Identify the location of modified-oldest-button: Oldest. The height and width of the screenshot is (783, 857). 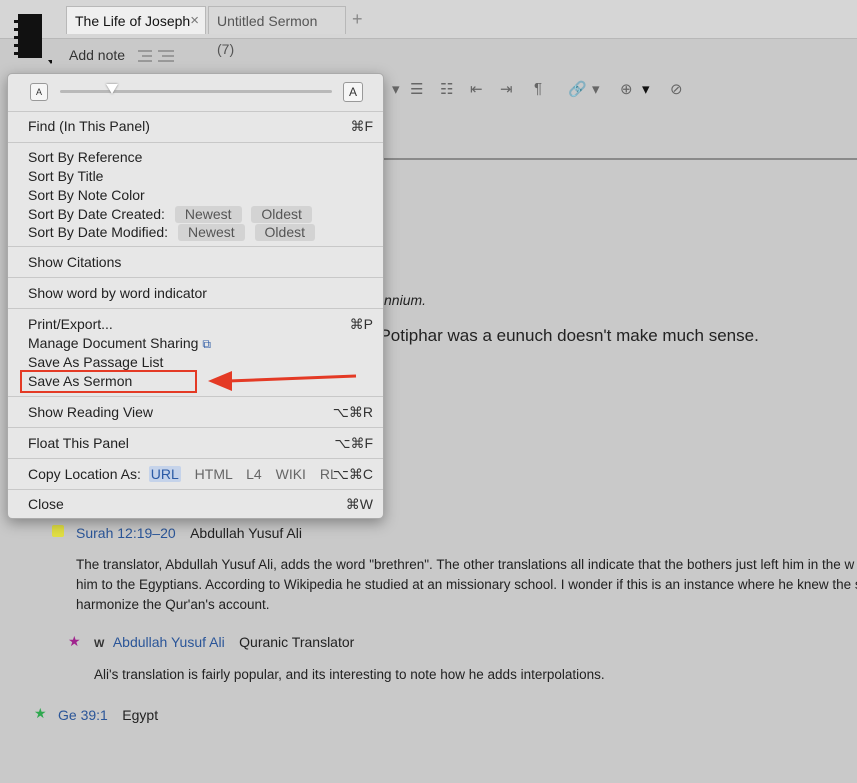
(284, 232).